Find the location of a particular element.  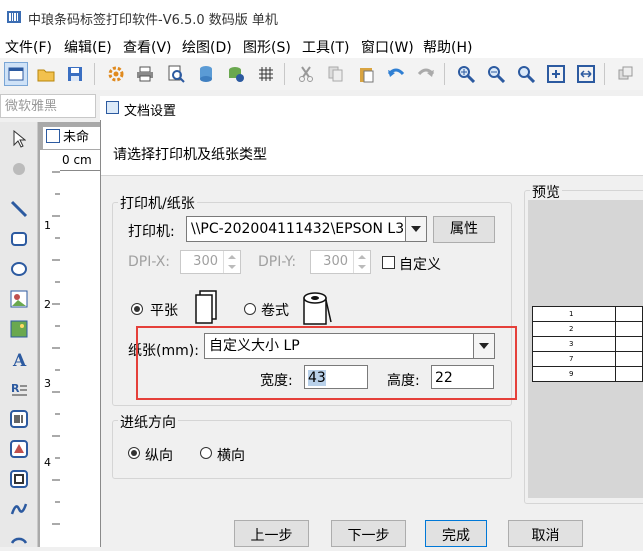

print-icon is located at coordinates (145, 74).